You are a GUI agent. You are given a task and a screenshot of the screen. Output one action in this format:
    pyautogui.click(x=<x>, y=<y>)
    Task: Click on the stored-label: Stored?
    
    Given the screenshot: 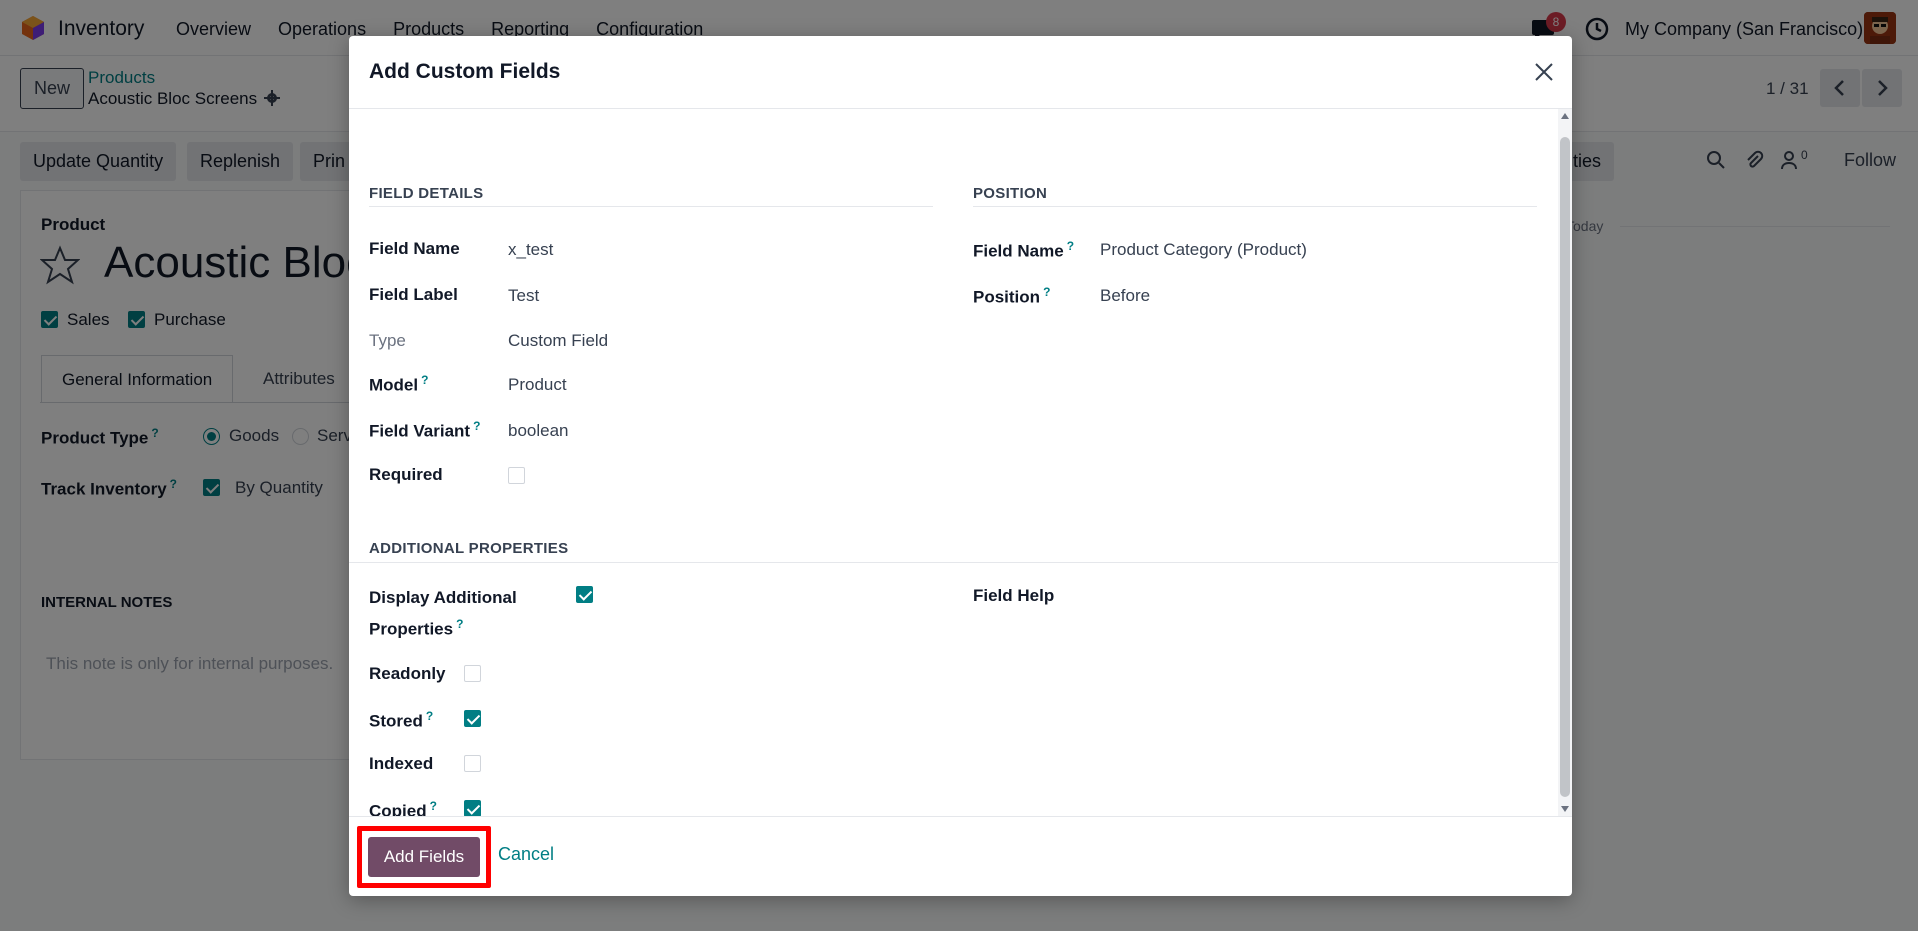 What is the action you would take?
    pyautogui.click(x=401, y=720)
    